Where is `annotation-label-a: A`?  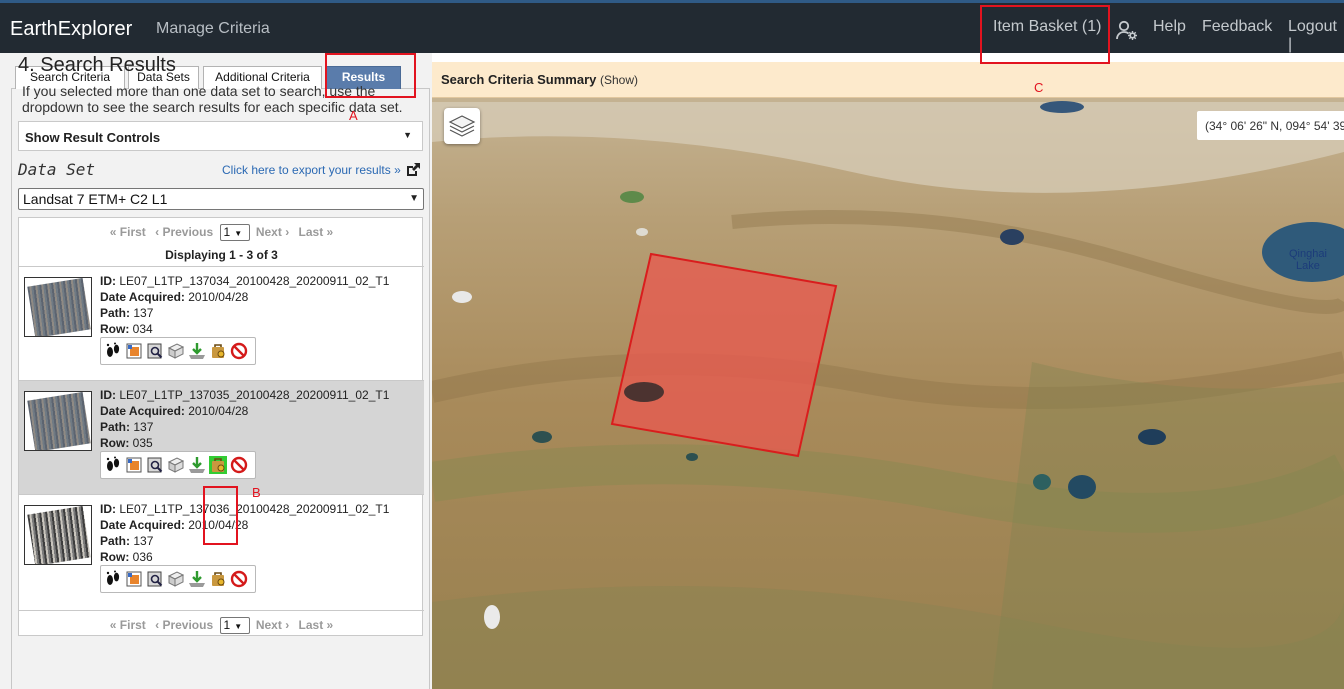
annotation-label-a: A is located at coordinates (353, 115).